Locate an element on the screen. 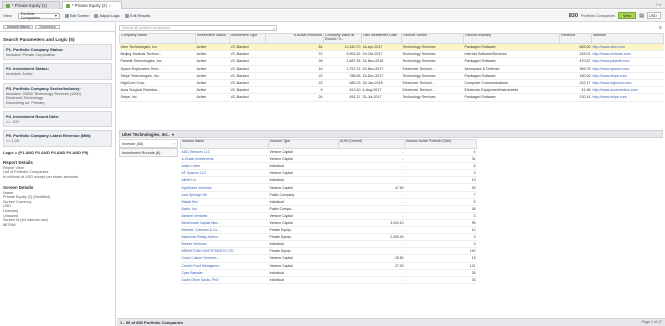  criterion-p2: P2. Investment Status: Included: Active is located at coordinates (57, 71).